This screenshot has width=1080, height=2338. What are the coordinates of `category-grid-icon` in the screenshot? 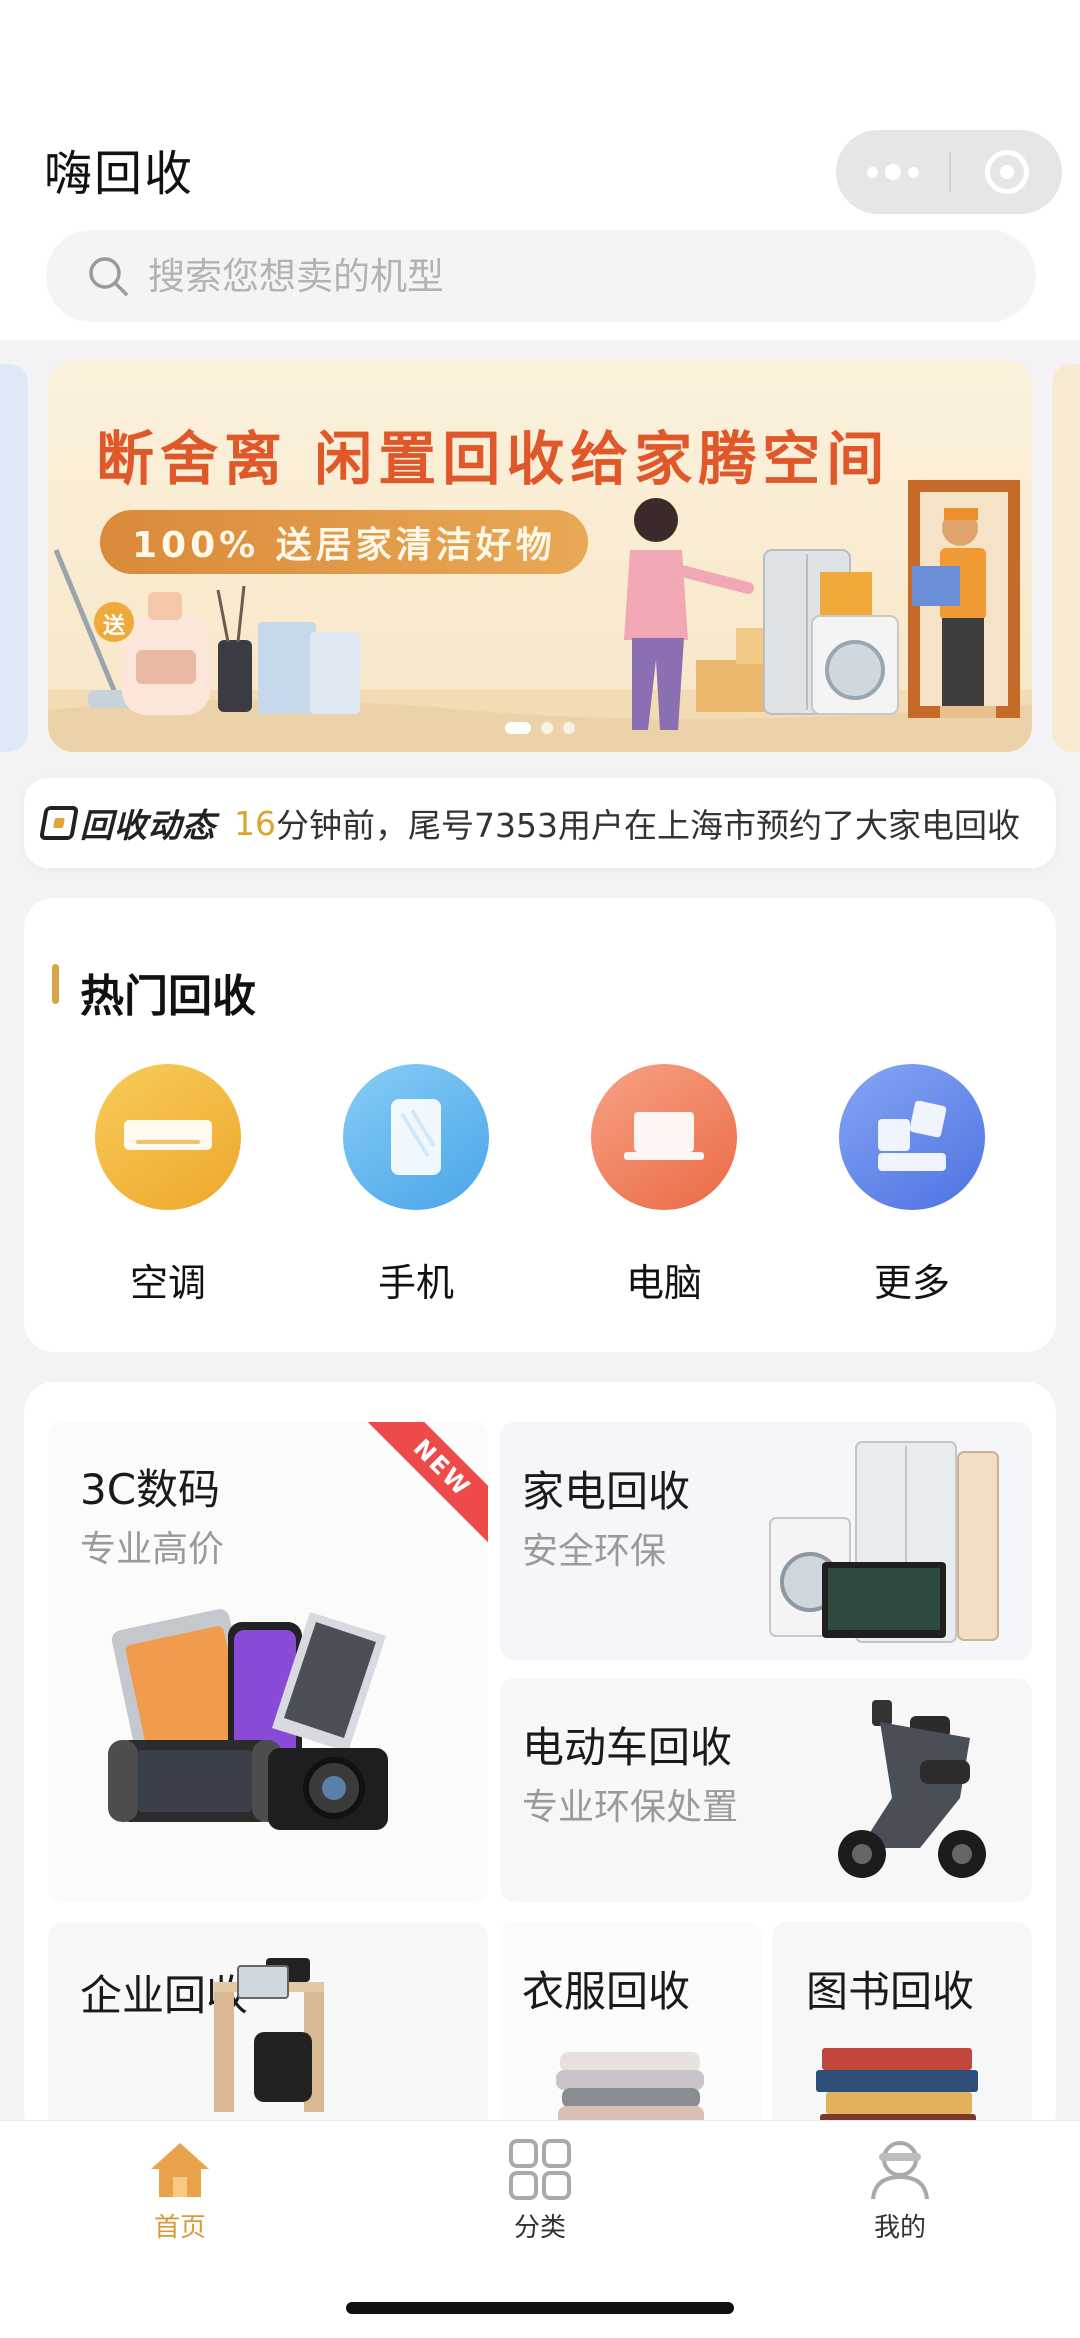 It's located at (540, 2169).